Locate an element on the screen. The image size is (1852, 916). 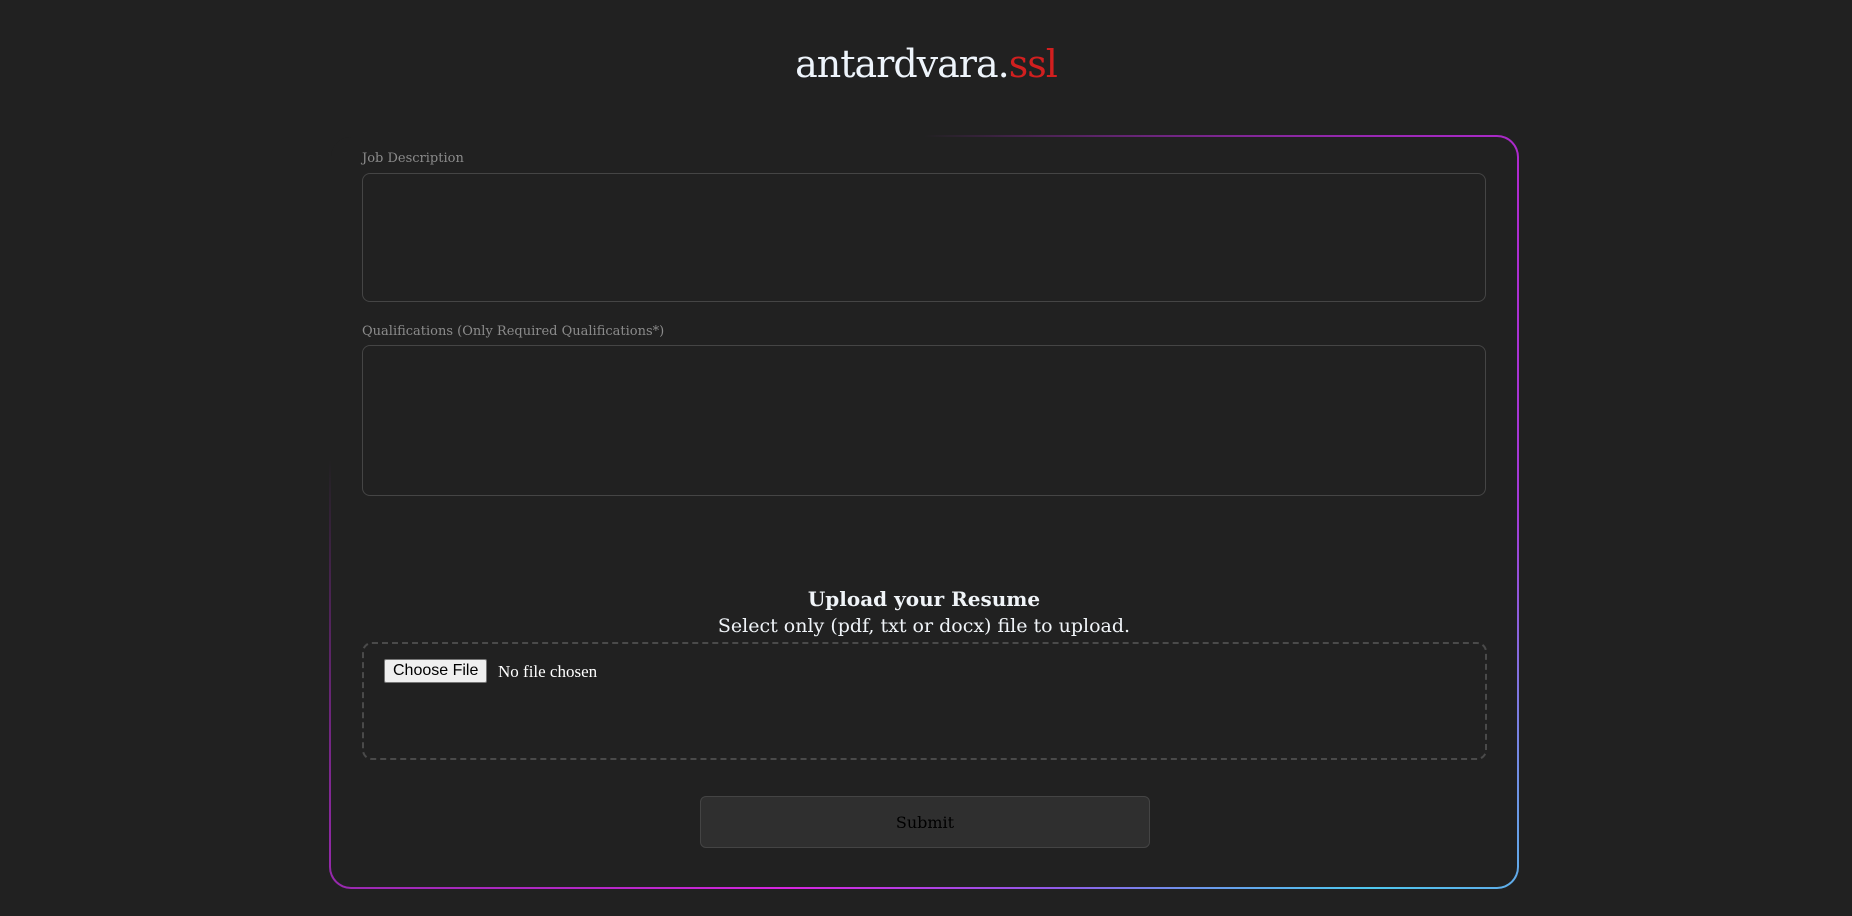
choose-file-button: Choose File is located at coordinates (436, 671).